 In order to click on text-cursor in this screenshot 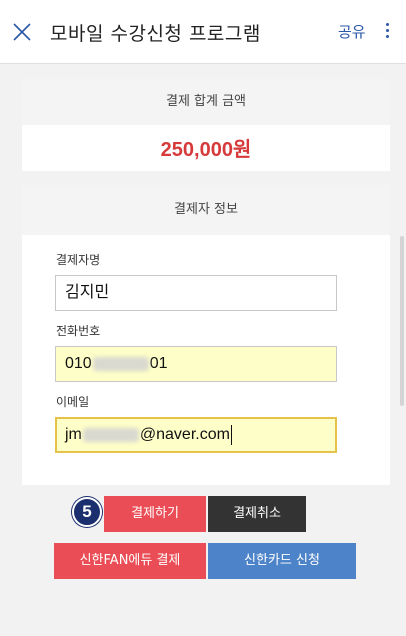, I will do `click(231, 434)`.